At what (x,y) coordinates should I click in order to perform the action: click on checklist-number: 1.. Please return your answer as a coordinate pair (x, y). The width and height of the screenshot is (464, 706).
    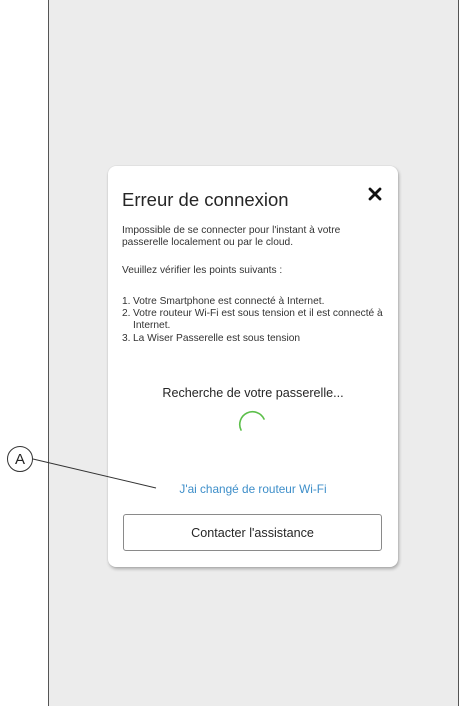
    Looking at the image, I should click on (126, 301).